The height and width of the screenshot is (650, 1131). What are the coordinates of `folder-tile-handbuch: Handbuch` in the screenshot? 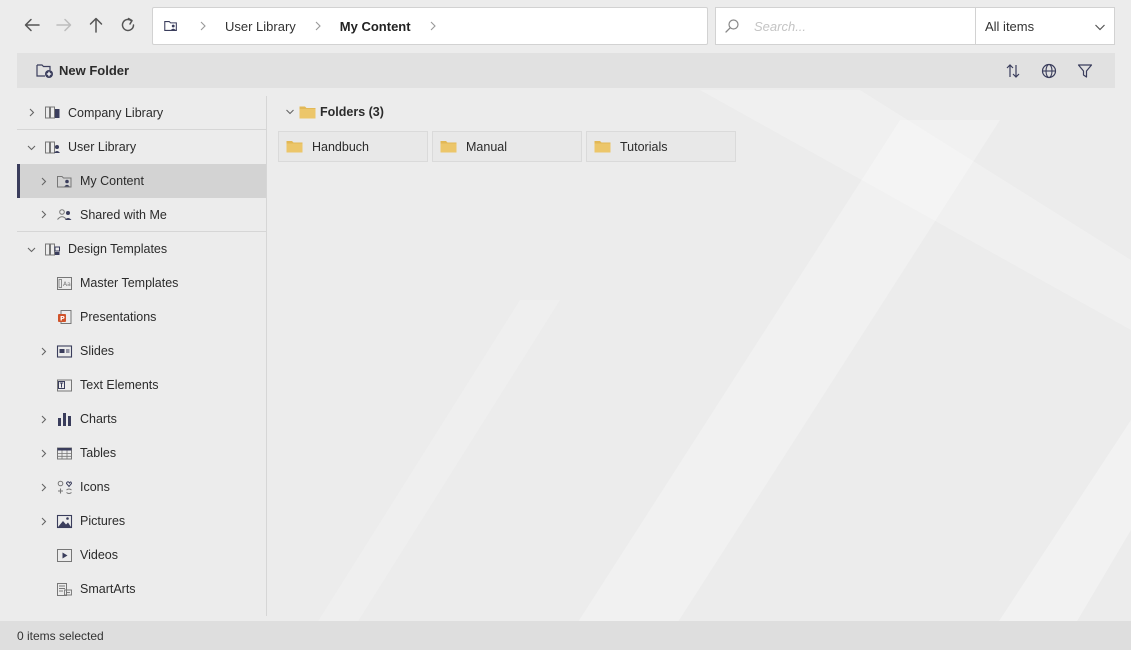 It's located at (353, 146).